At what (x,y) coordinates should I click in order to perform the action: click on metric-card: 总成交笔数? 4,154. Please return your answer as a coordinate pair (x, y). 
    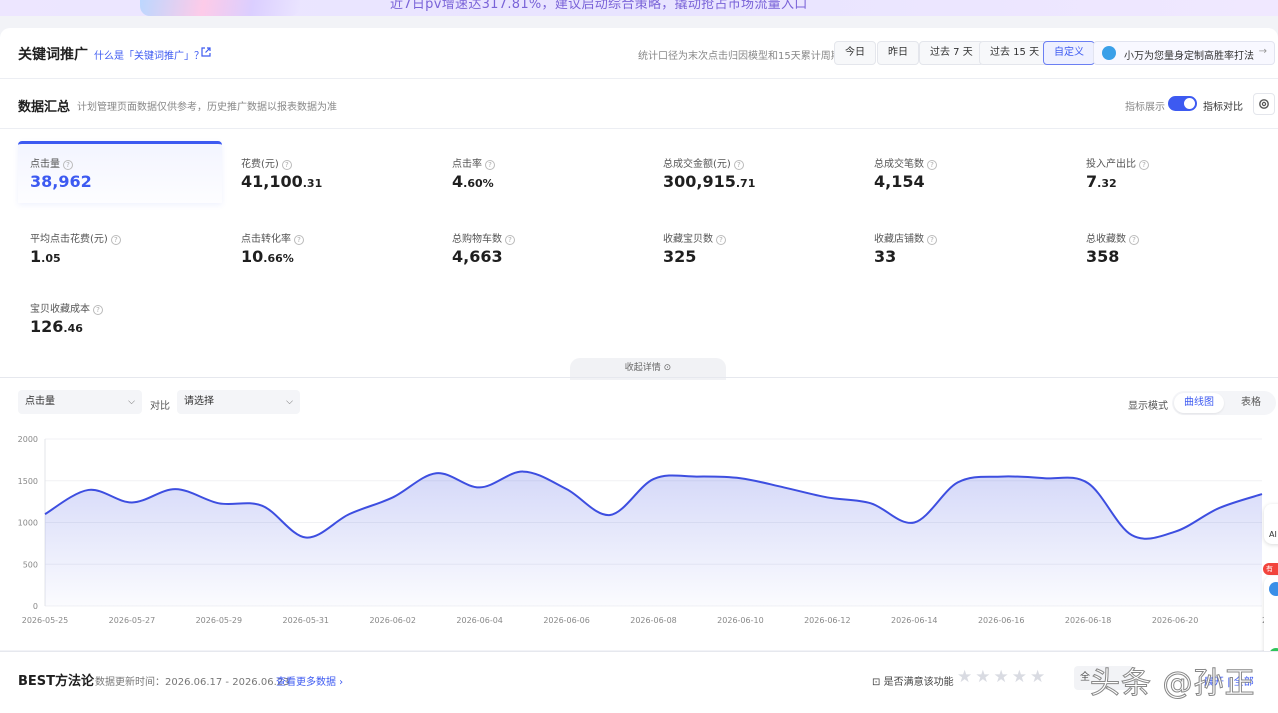
    Looking at the image, I should click on (964, 172).